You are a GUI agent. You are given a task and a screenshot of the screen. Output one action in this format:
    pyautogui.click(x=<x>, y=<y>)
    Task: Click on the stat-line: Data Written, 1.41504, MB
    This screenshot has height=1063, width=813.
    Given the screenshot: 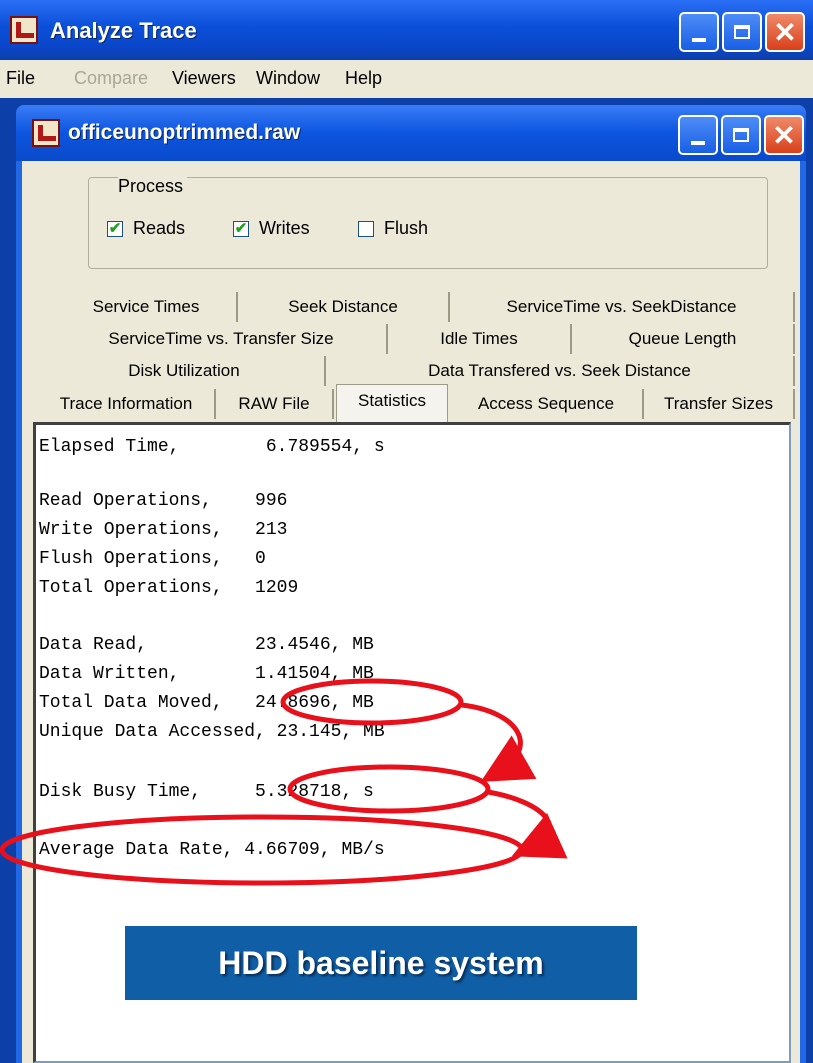 What is the action you would take?
    pyautogui.click(x=206, y=674)
    